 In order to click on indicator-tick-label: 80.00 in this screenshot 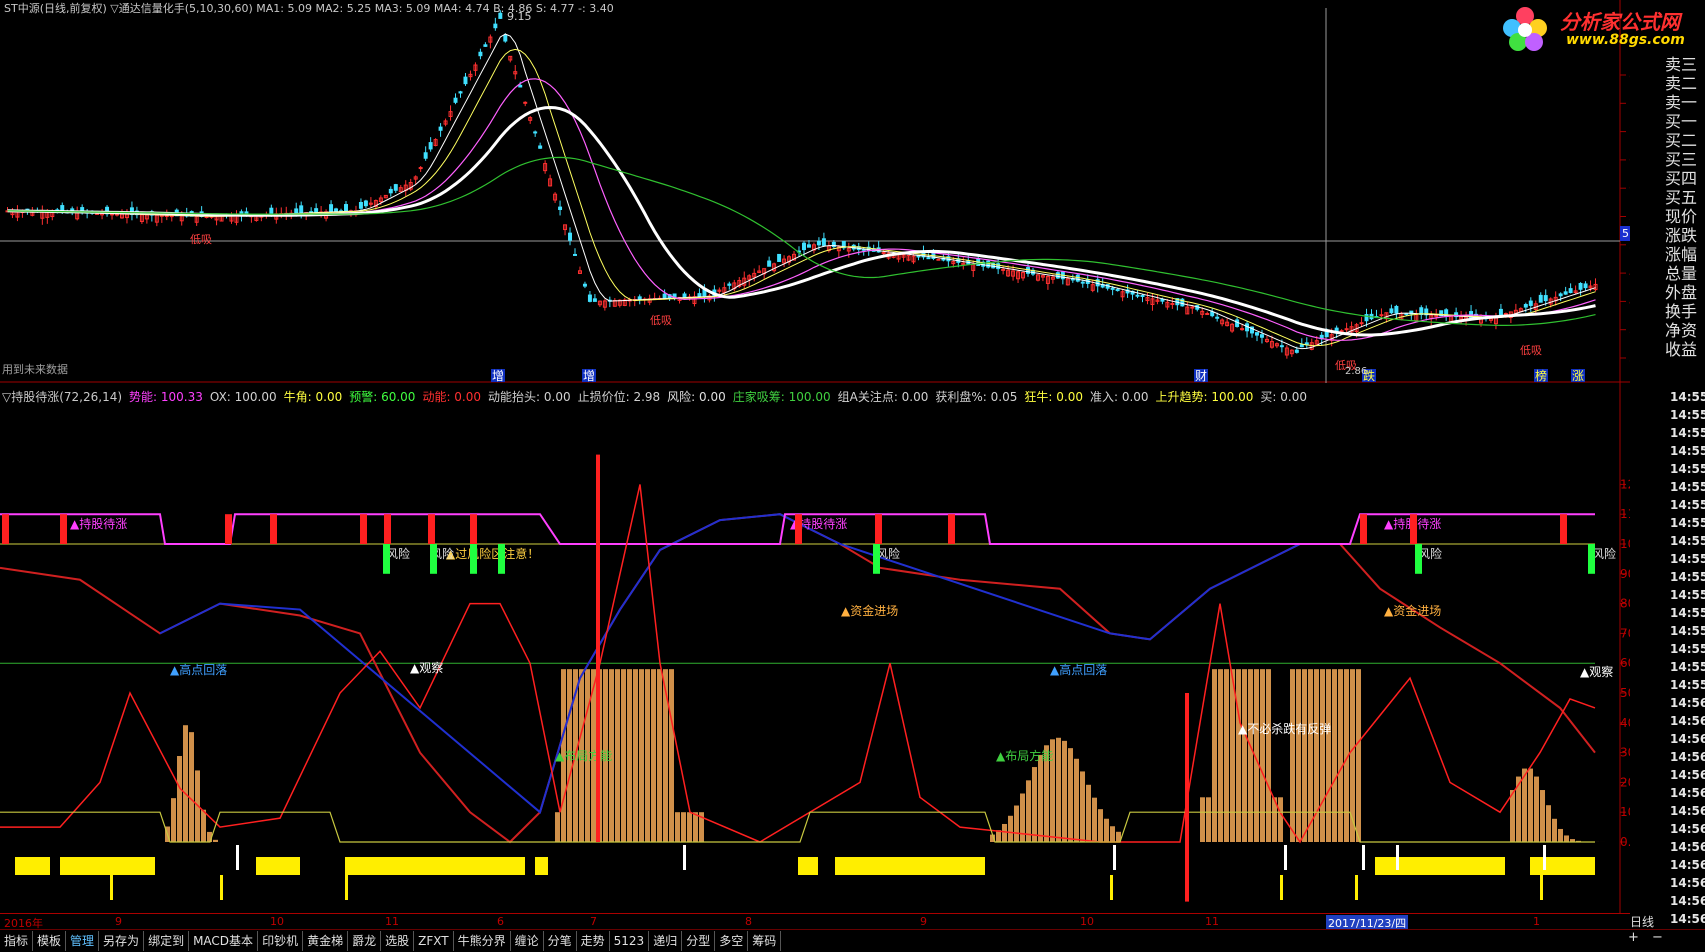, I will do `click(1625, 604)`.